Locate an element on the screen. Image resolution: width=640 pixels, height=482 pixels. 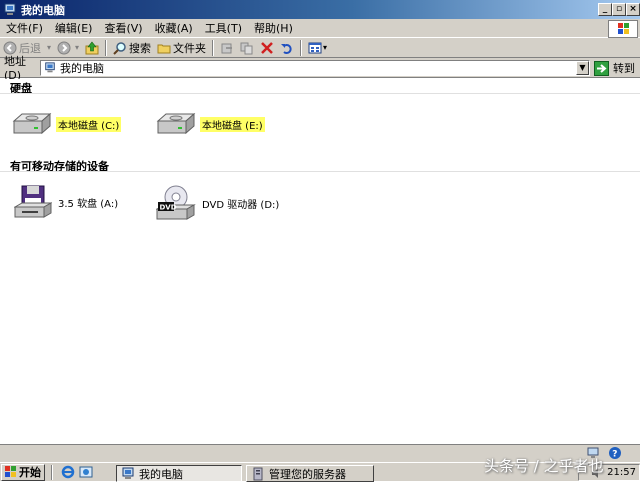
server-icon is located at coordinates (258, 473).